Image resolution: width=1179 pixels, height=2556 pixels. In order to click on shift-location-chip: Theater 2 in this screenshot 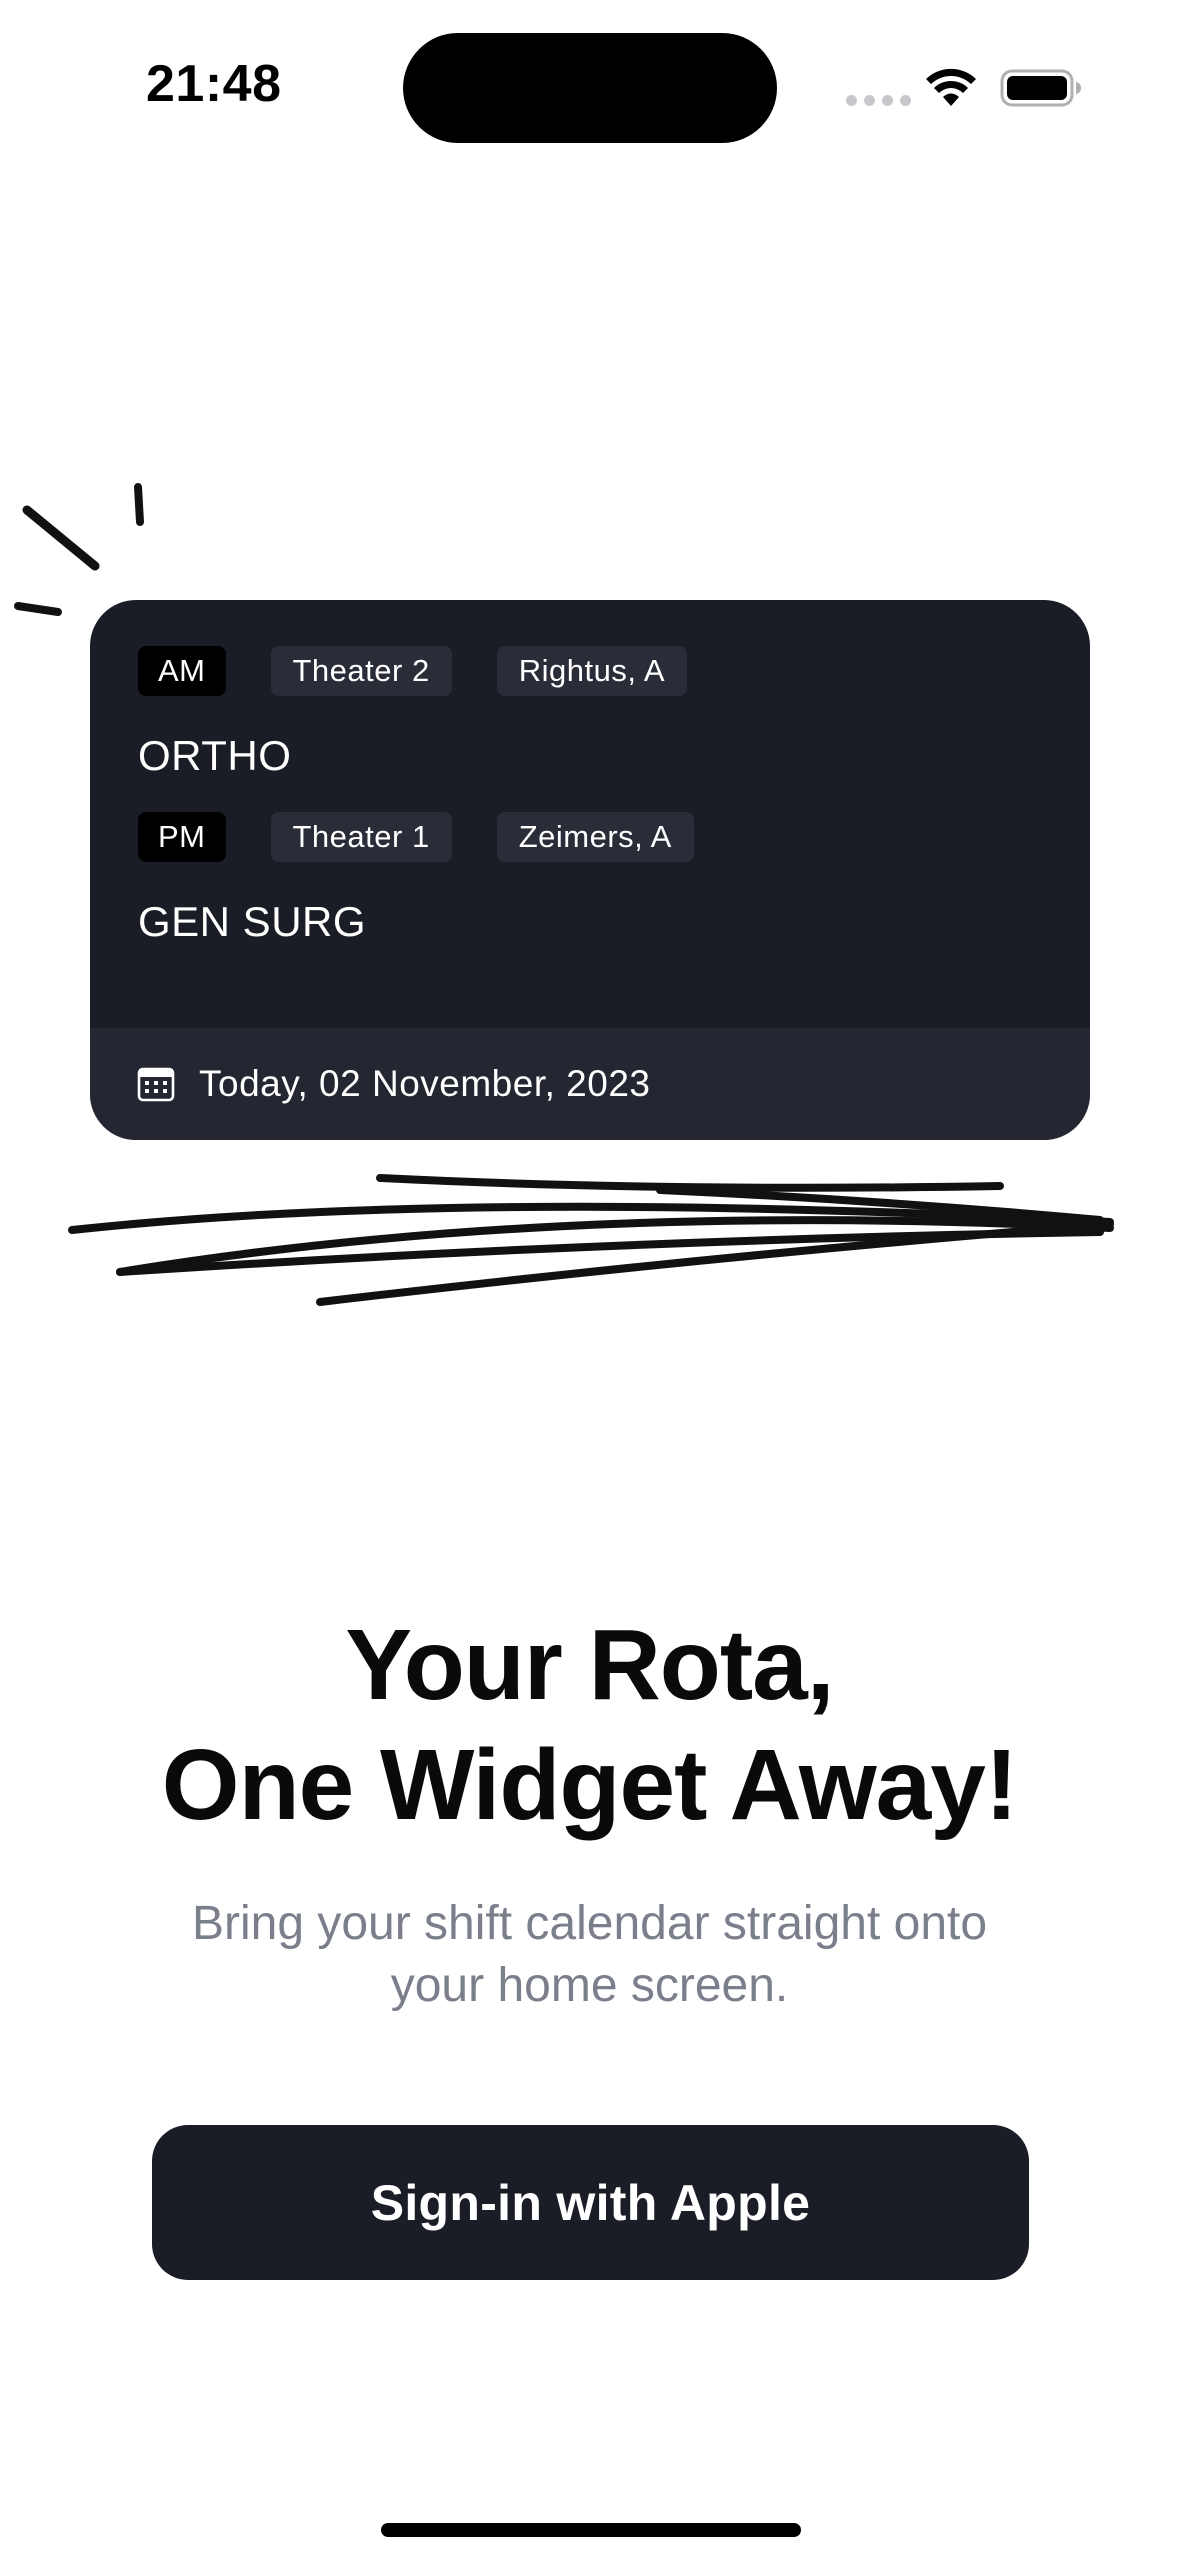, I will do `click(361, 671)`.